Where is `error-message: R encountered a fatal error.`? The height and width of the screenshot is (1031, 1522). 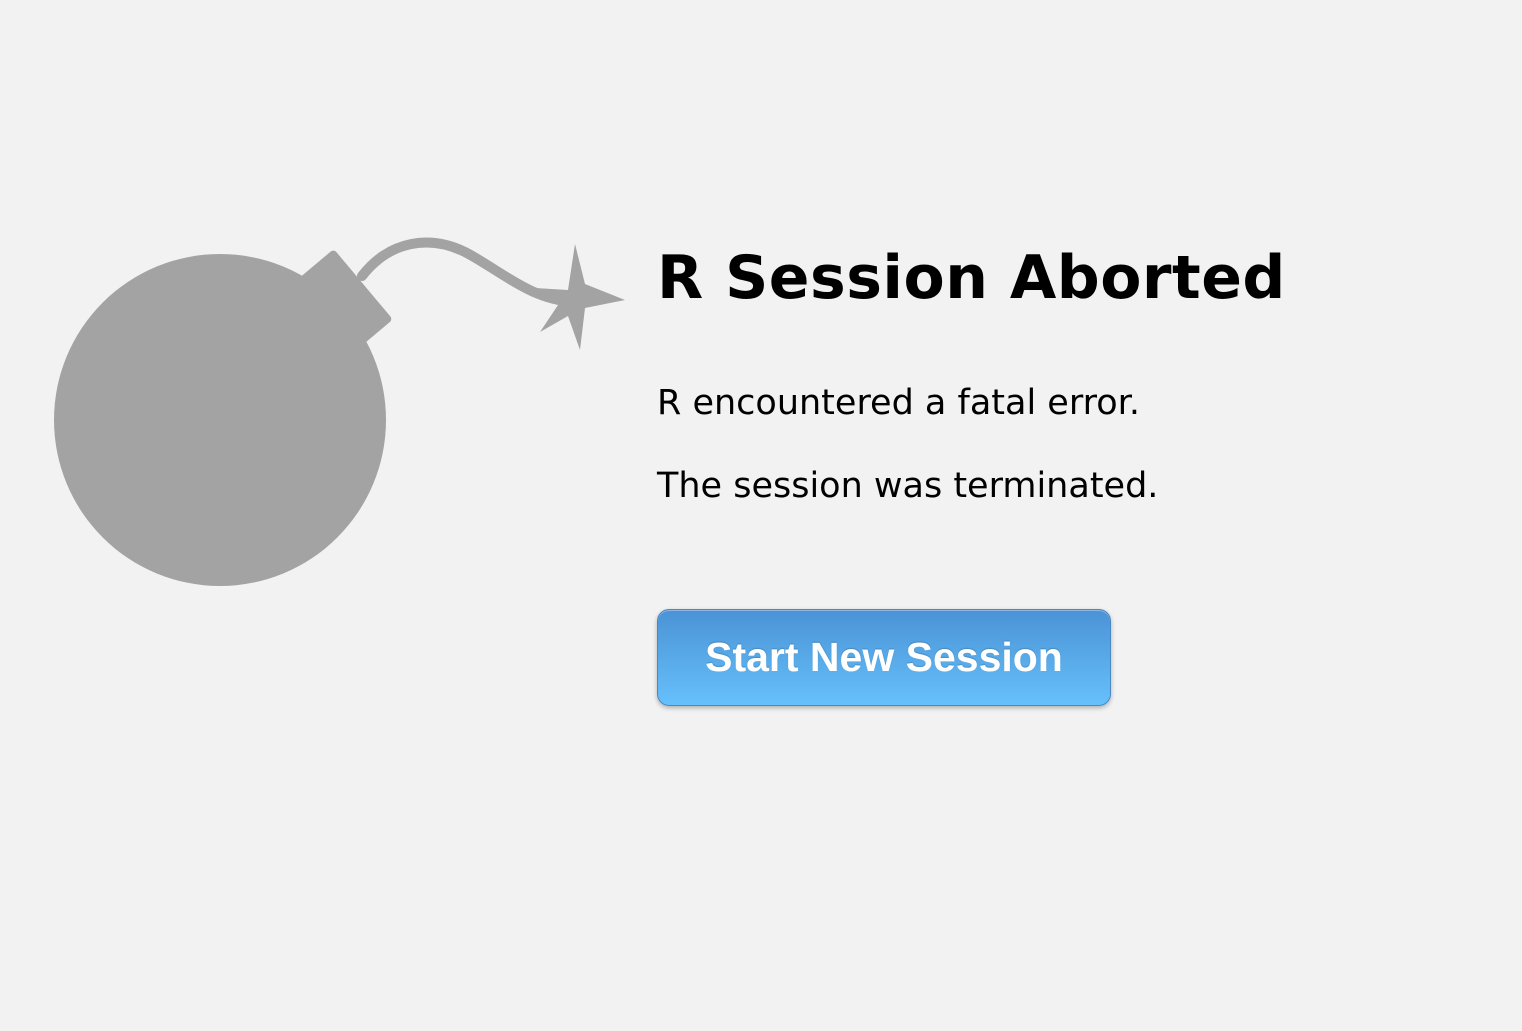
error-message: R encountered a fatal error. is located at coordinates (898, 403).